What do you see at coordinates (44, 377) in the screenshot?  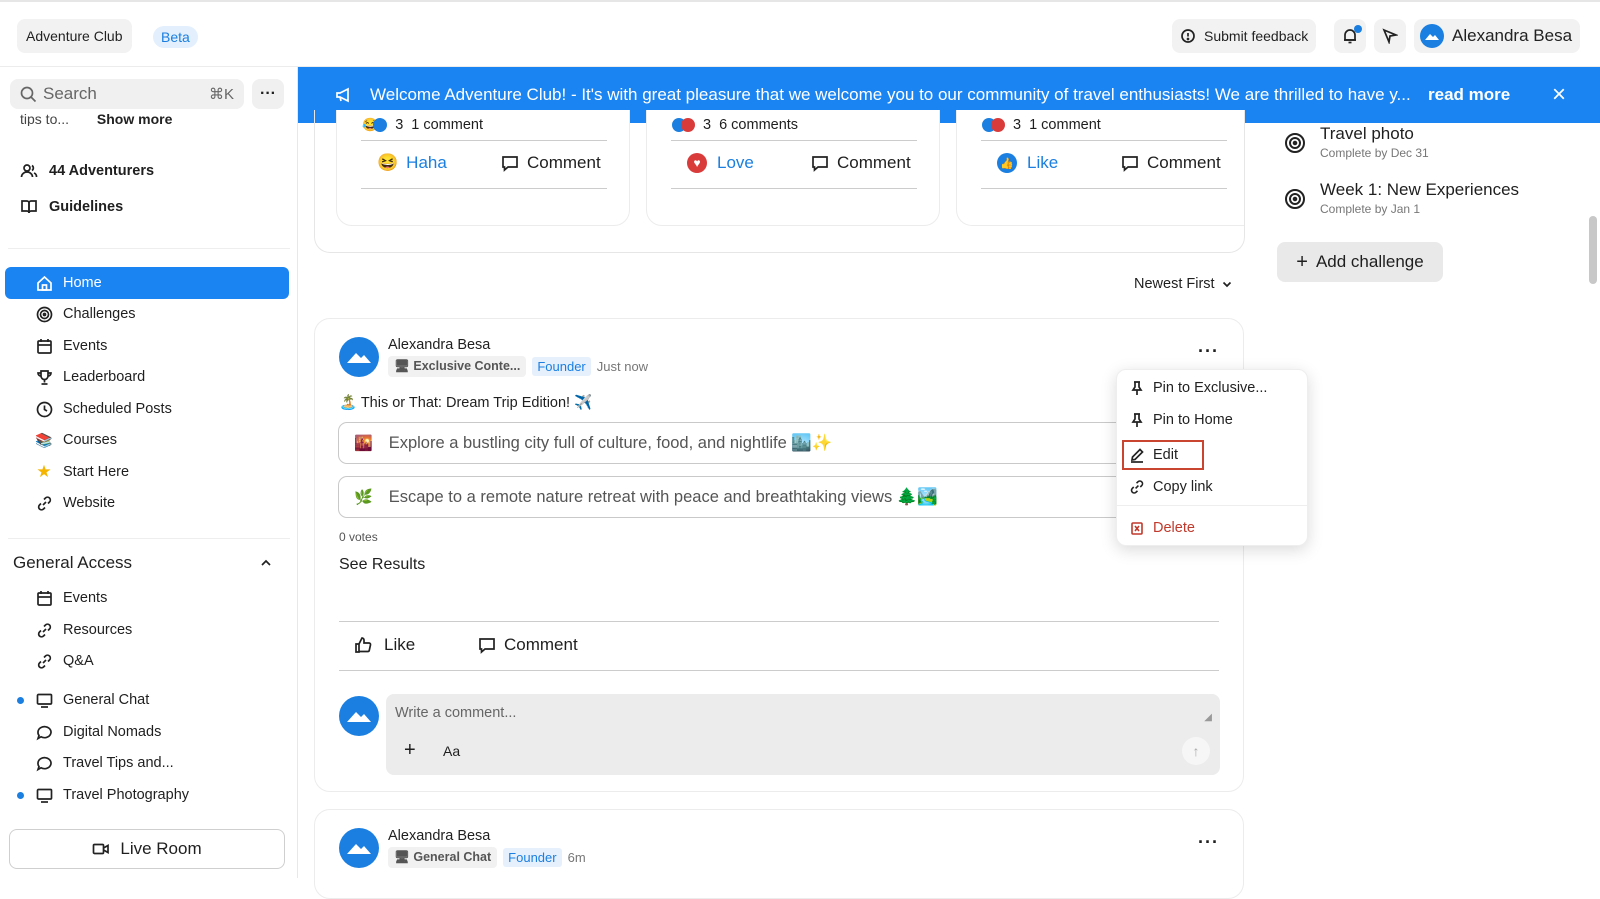 I see `trophy-icon` at bounding box center [44, 377].